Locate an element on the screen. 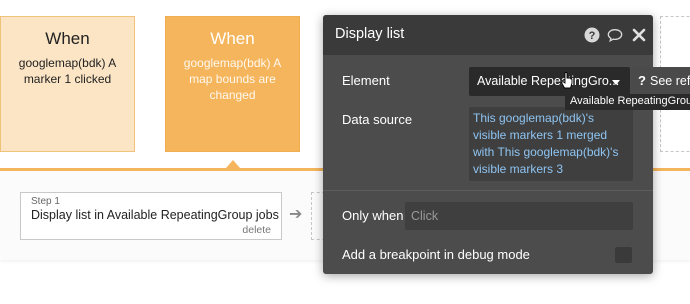 This screenshot has height=304, width=690. element-tooltip: Available RepeatingGroup is located at coordinates (627, 102).